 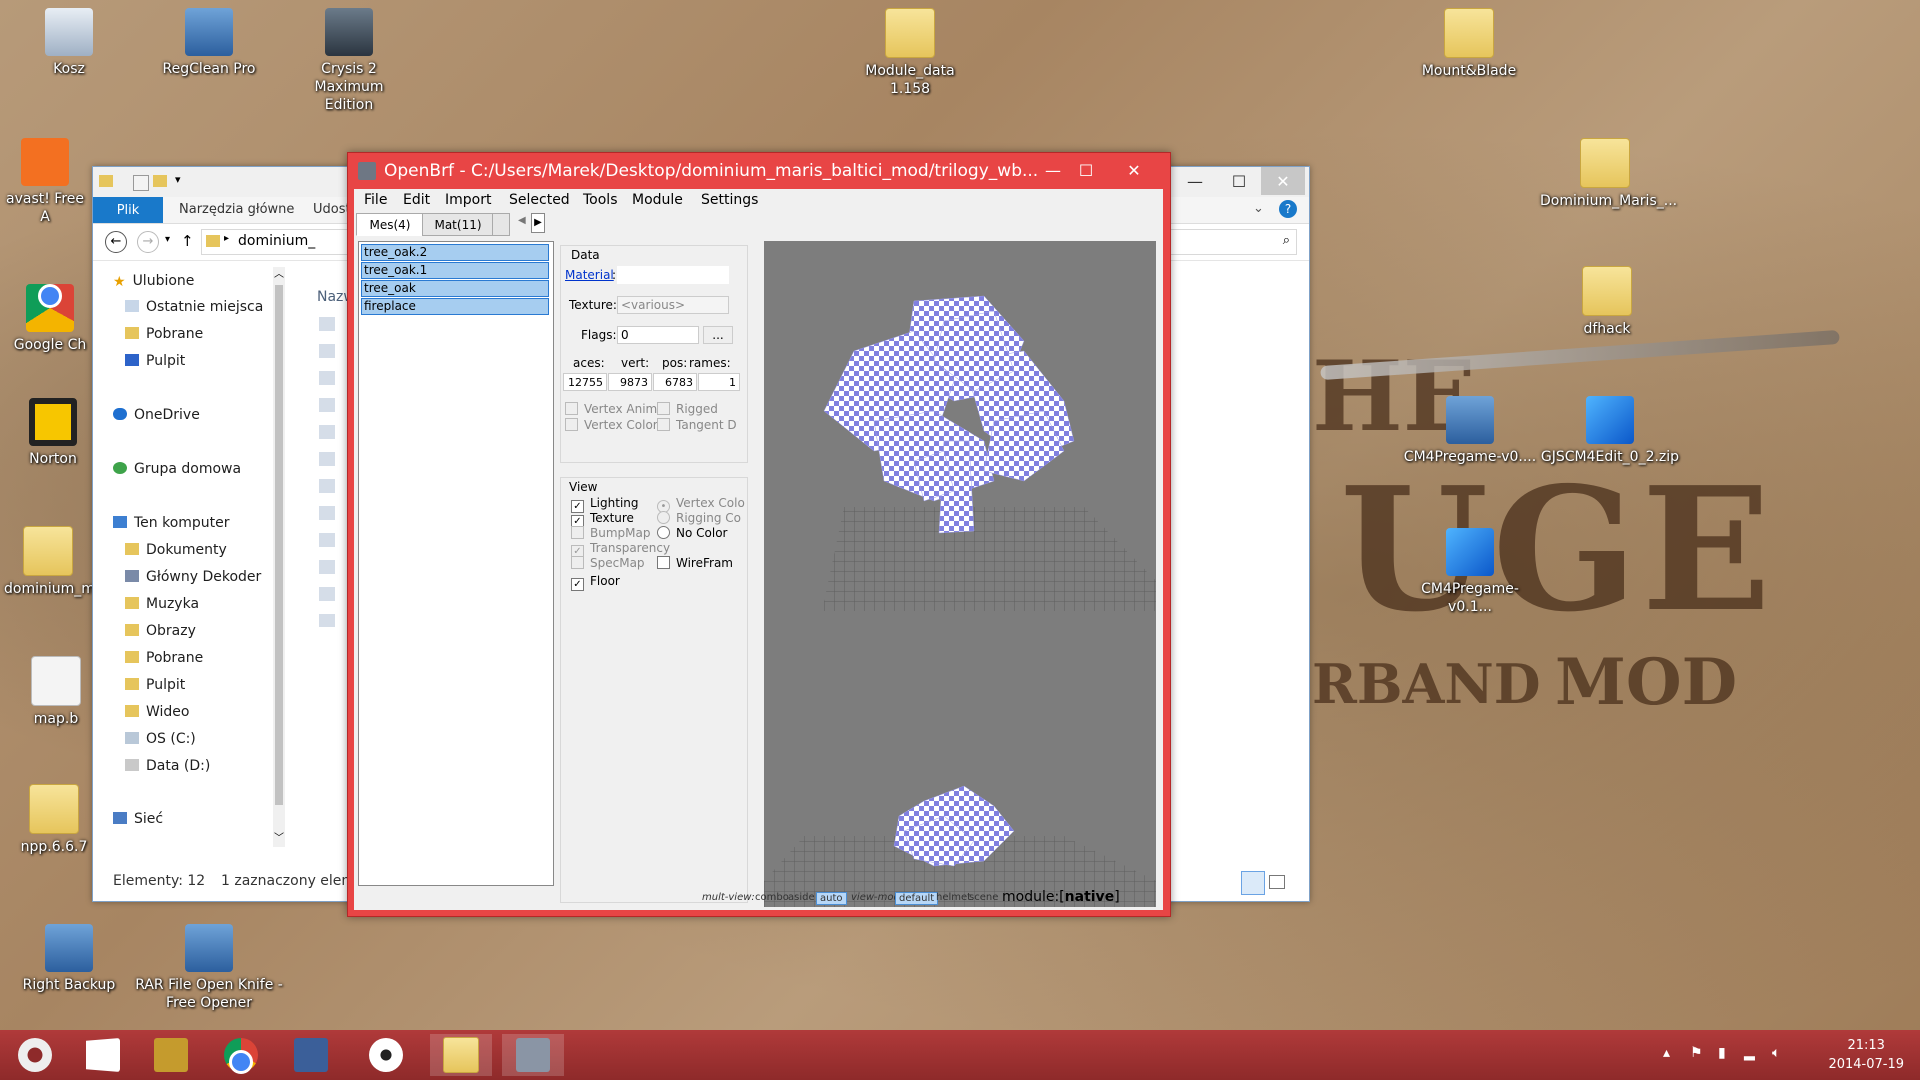 I want to click on desktop-icon-recycle-bin: Kosz, so click(x=69, y=43).